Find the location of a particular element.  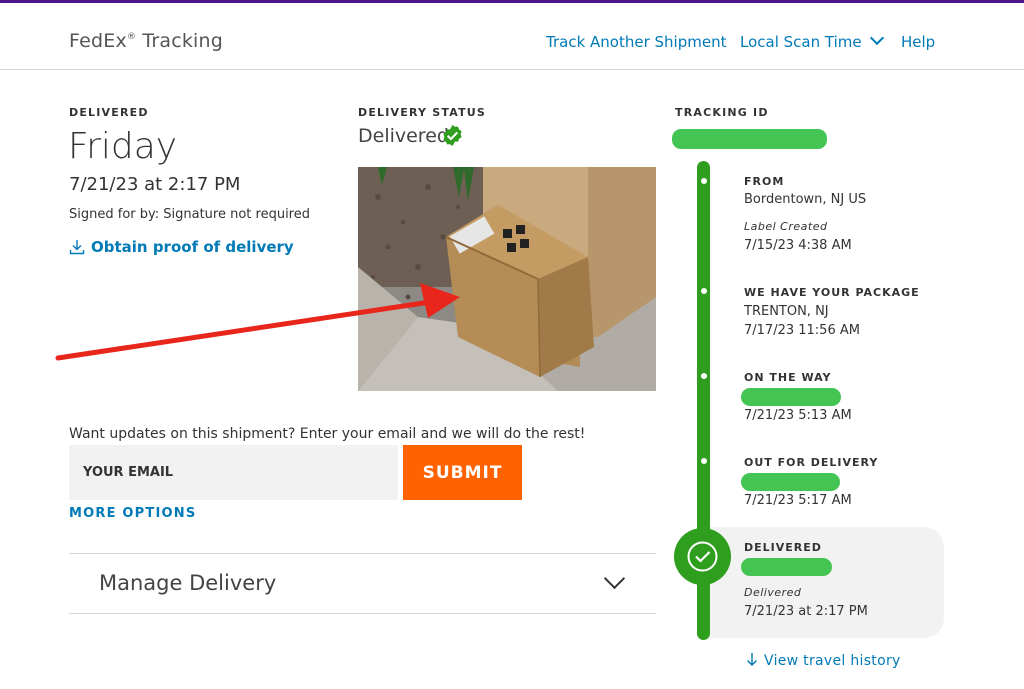

submit-button: SUBMIT is located at coordinates (462, 472).